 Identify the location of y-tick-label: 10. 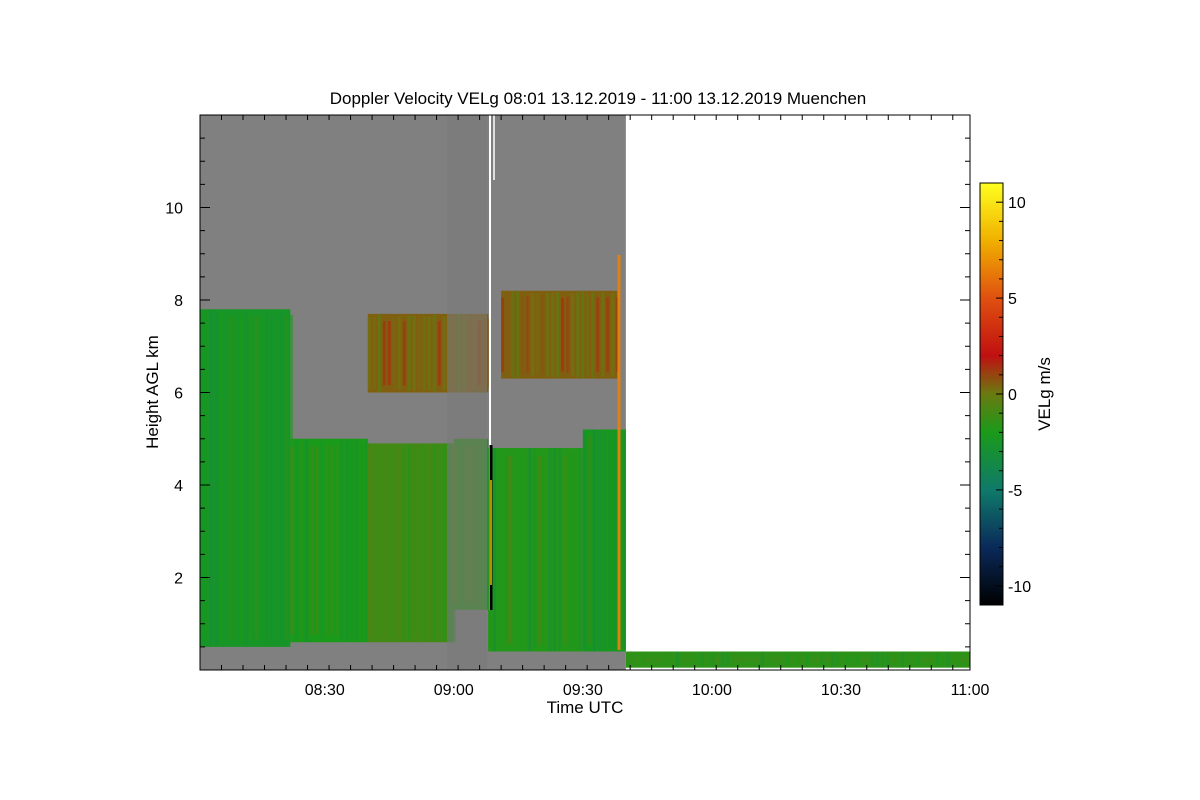
(174, 209).